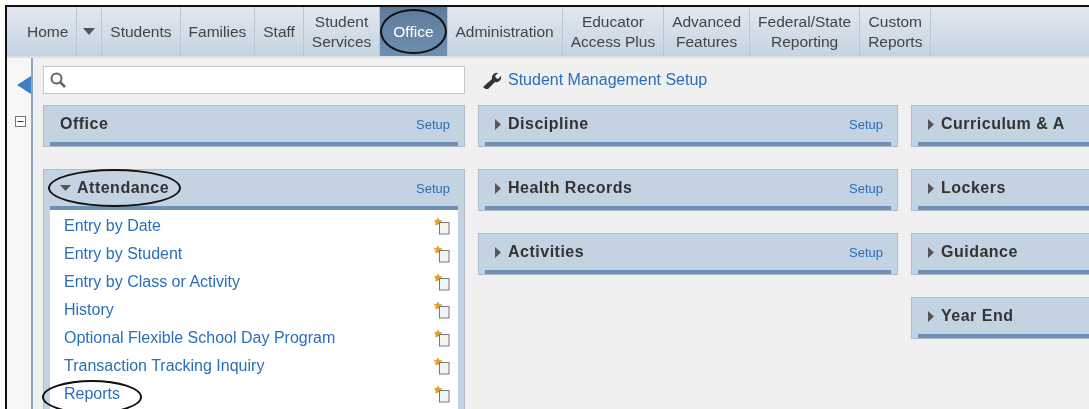  I want to click on nav-tab: Educator Access Plus, so click(613, 31).